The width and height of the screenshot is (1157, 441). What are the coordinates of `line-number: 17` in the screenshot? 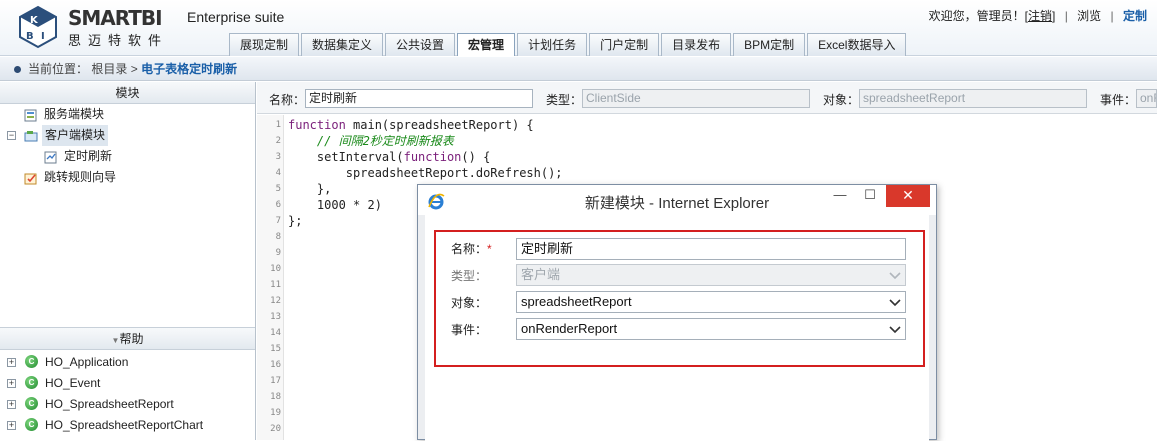 It's located at (275, 381).